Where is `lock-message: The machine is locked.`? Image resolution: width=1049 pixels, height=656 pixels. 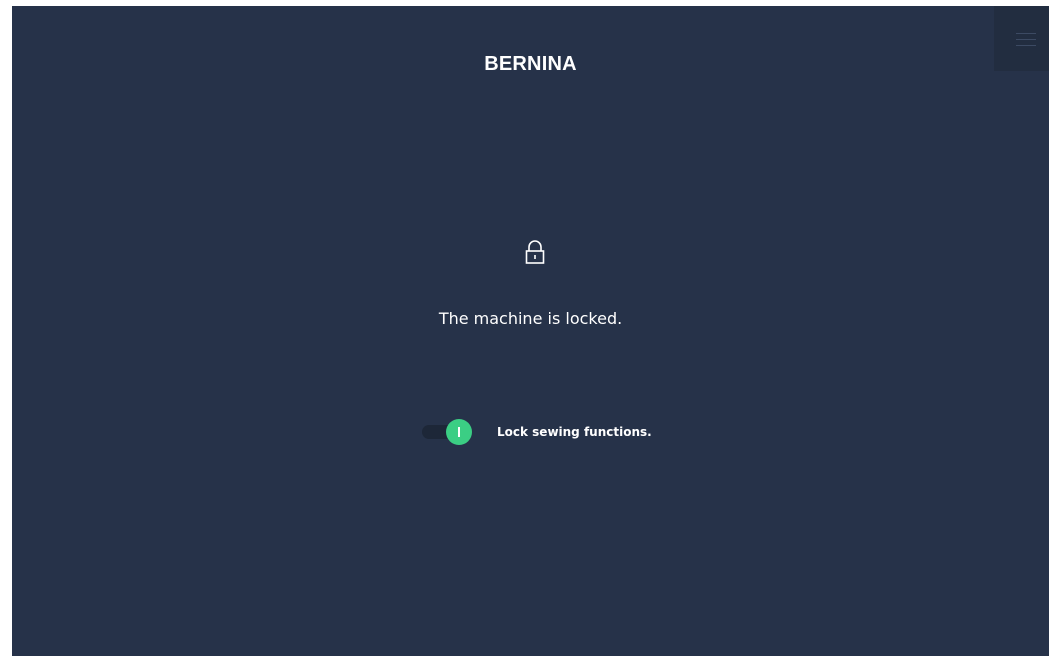
lock-message: The machine is locked. is located at coordinates (530, 318).